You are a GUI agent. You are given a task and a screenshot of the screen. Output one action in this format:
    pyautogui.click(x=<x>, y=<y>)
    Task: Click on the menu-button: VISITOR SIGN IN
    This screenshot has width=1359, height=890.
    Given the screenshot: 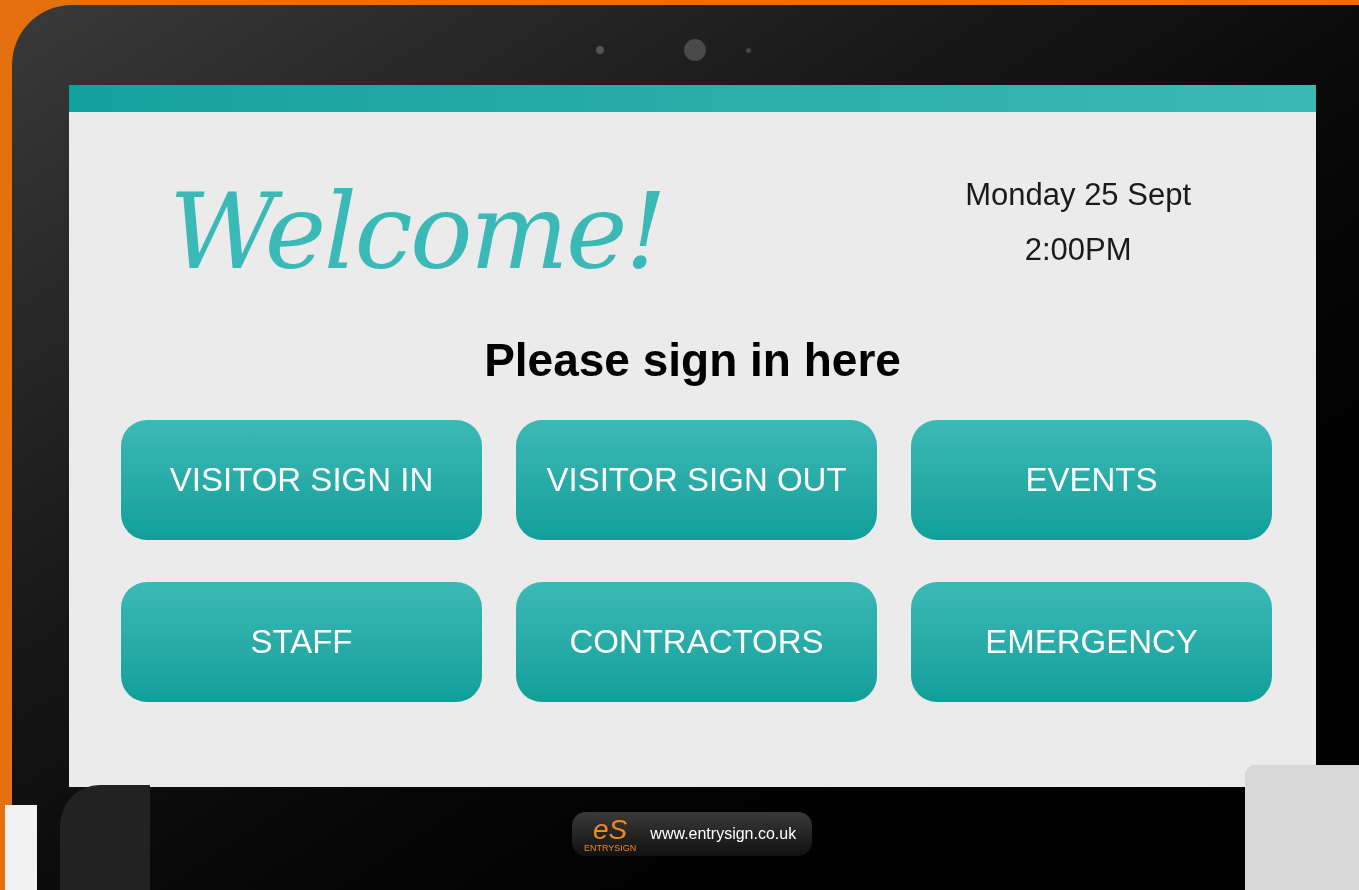 What is the action you would take?
    pyautogui.click(x=301, y=480)
    